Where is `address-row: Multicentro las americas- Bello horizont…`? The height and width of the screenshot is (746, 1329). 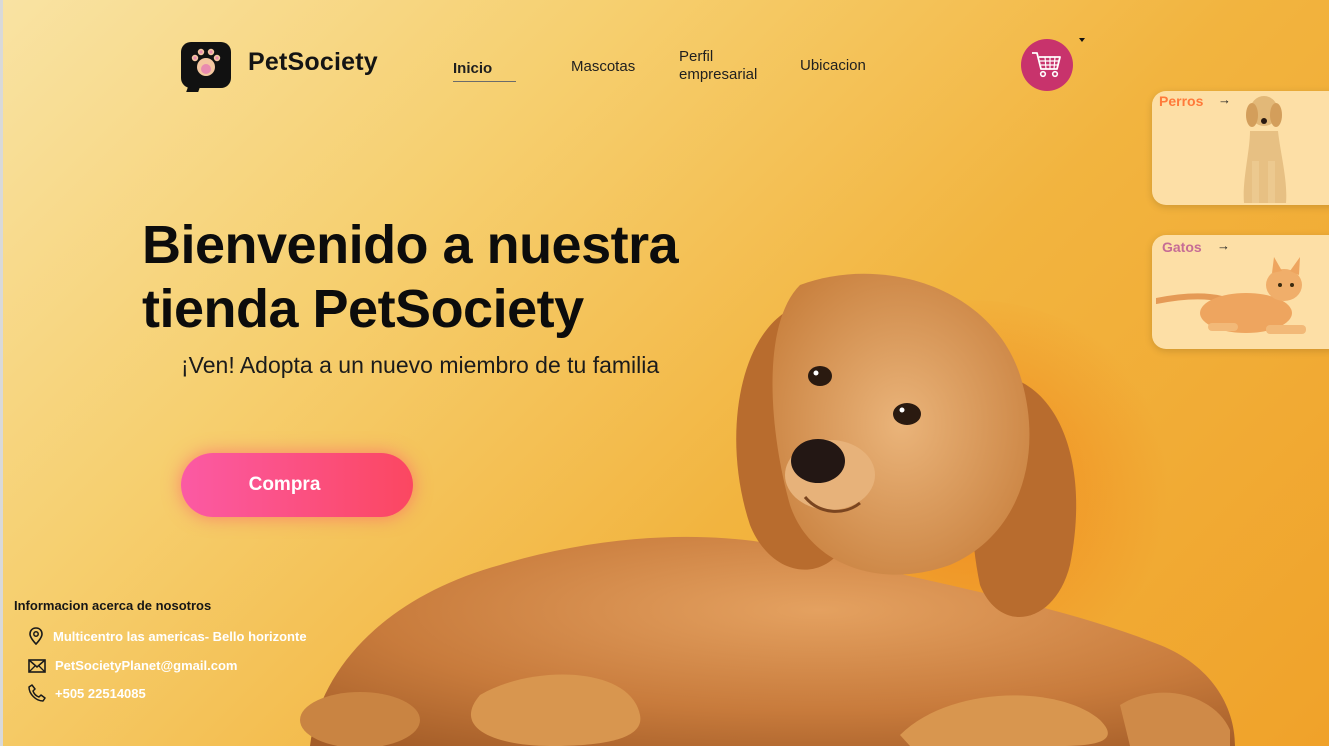 address-row: Multicentro las americas- Bello horizont… is located at coordinates (167, 636).